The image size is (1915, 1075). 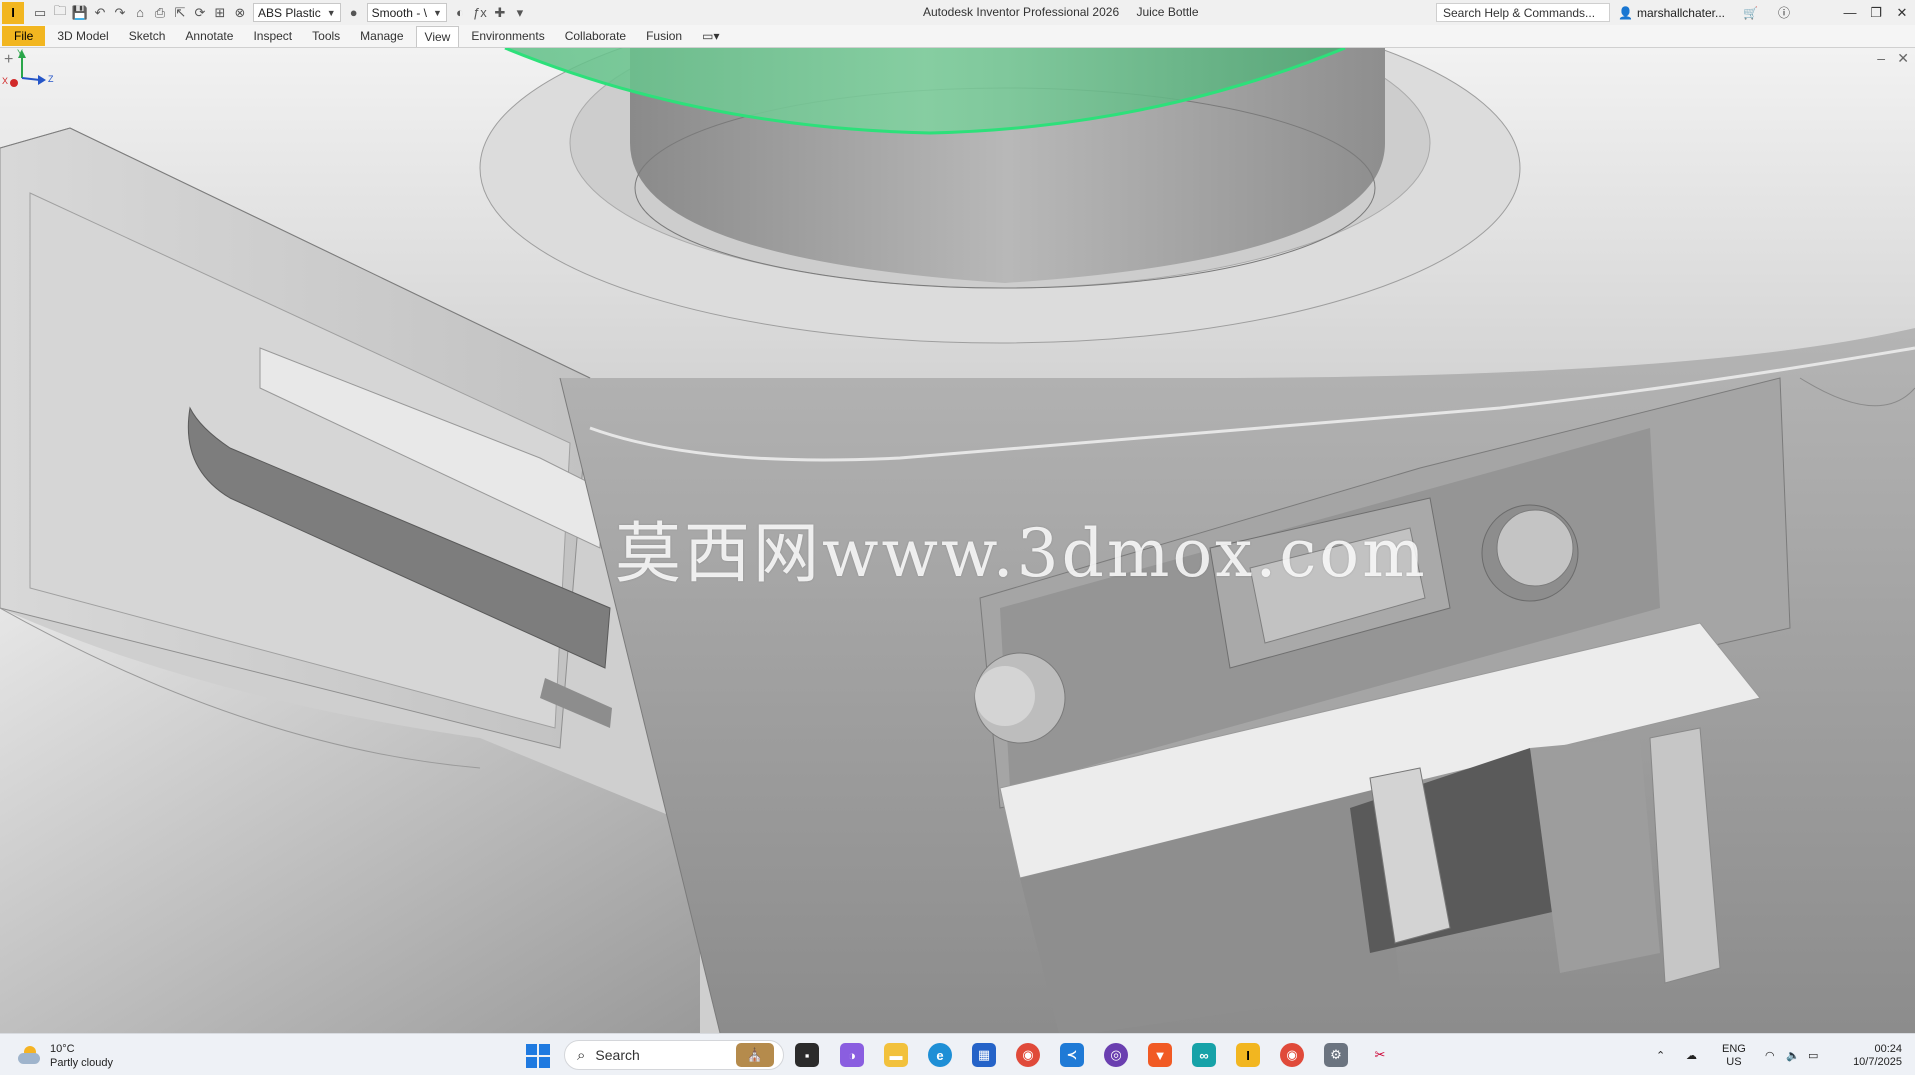 What do you see at coordinates (147, 36) in the screenshot?
I see `tab-sketch: Sketch` at bounding box center [147, 36].